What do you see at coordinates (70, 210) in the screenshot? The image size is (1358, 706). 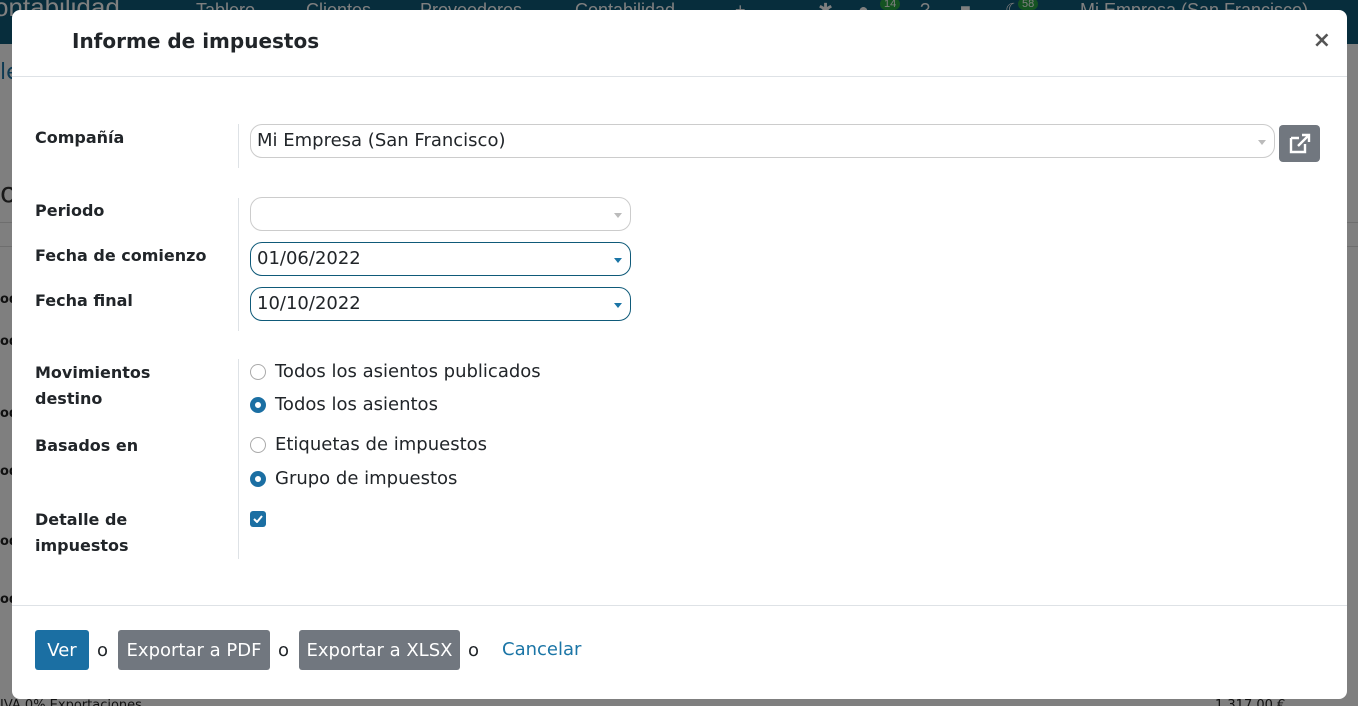 I see `period-label: Periodo` at bounding box center [70, 210].